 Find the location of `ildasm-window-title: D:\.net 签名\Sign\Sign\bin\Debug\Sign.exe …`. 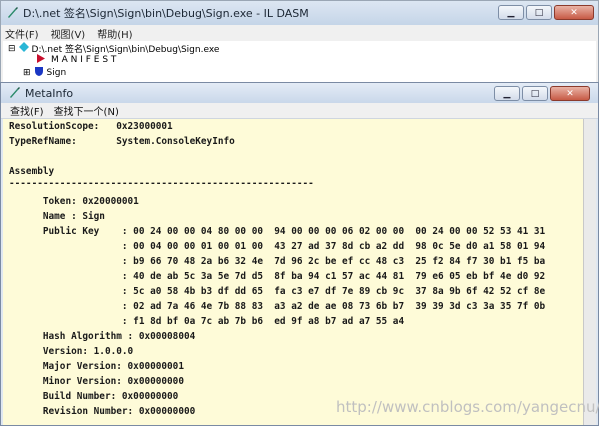

ildasm-window-title: D:\.net 签名\Sign\Sign\bin\Debug\Sign.exe … is located at coordinates (166, 13).